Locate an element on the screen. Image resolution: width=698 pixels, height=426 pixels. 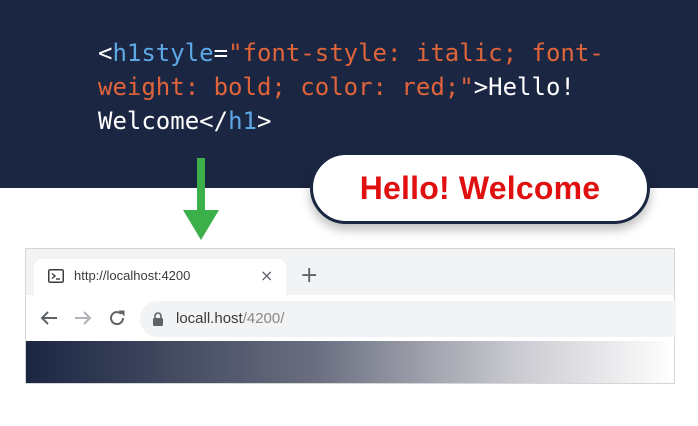
rendered-output-bubble: Hello! Welcome is located at coordinates (480, 188).